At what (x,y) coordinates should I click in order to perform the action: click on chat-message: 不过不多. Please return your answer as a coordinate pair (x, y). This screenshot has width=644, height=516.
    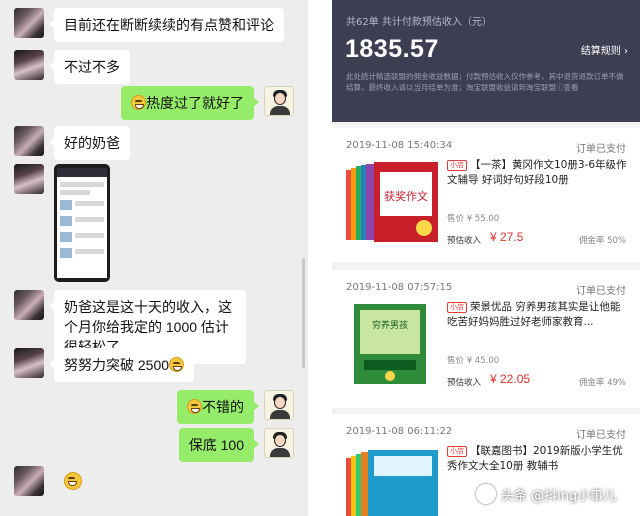
    Looking at the image, I should click on (72, 67).